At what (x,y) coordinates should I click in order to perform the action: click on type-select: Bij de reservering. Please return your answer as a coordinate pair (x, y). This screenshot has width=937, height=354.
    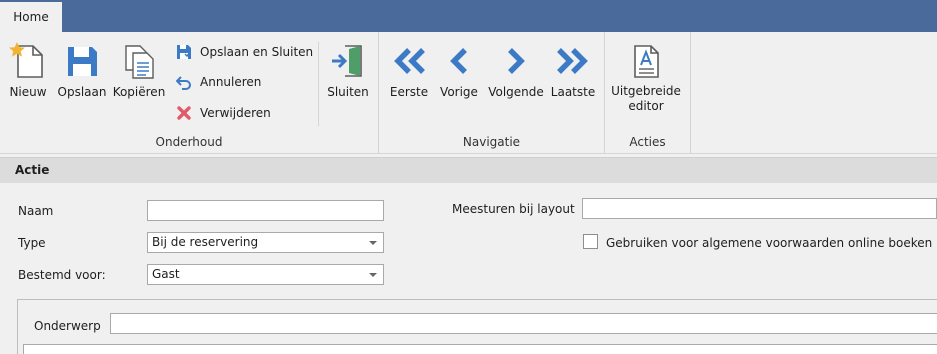
    Looking at the image, I should click on (265, 242).